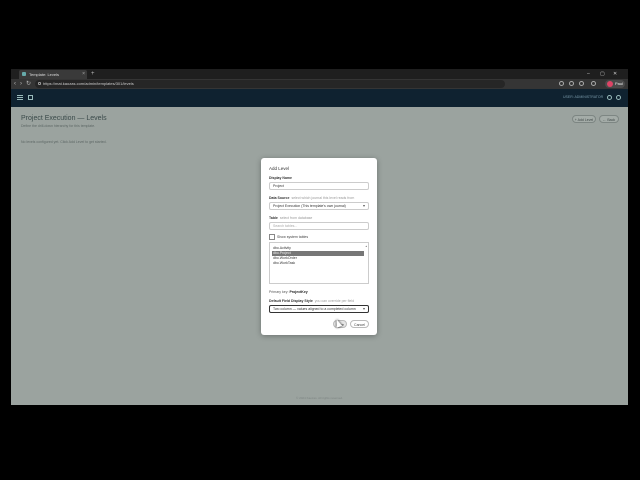 This screenshot has width=640, height=480. I want to click on footer-text: © 2024 Kaozas. All rights reserved., so click(319, 398).